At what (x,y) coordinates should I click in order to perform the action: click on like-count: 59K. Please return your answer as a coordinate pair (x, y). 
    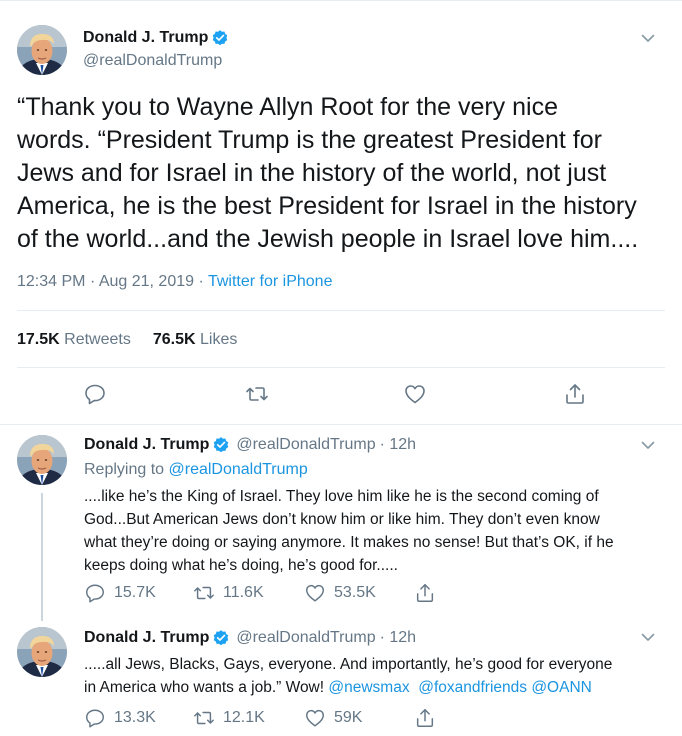
    Looking at the image, I should click on (348, 717).